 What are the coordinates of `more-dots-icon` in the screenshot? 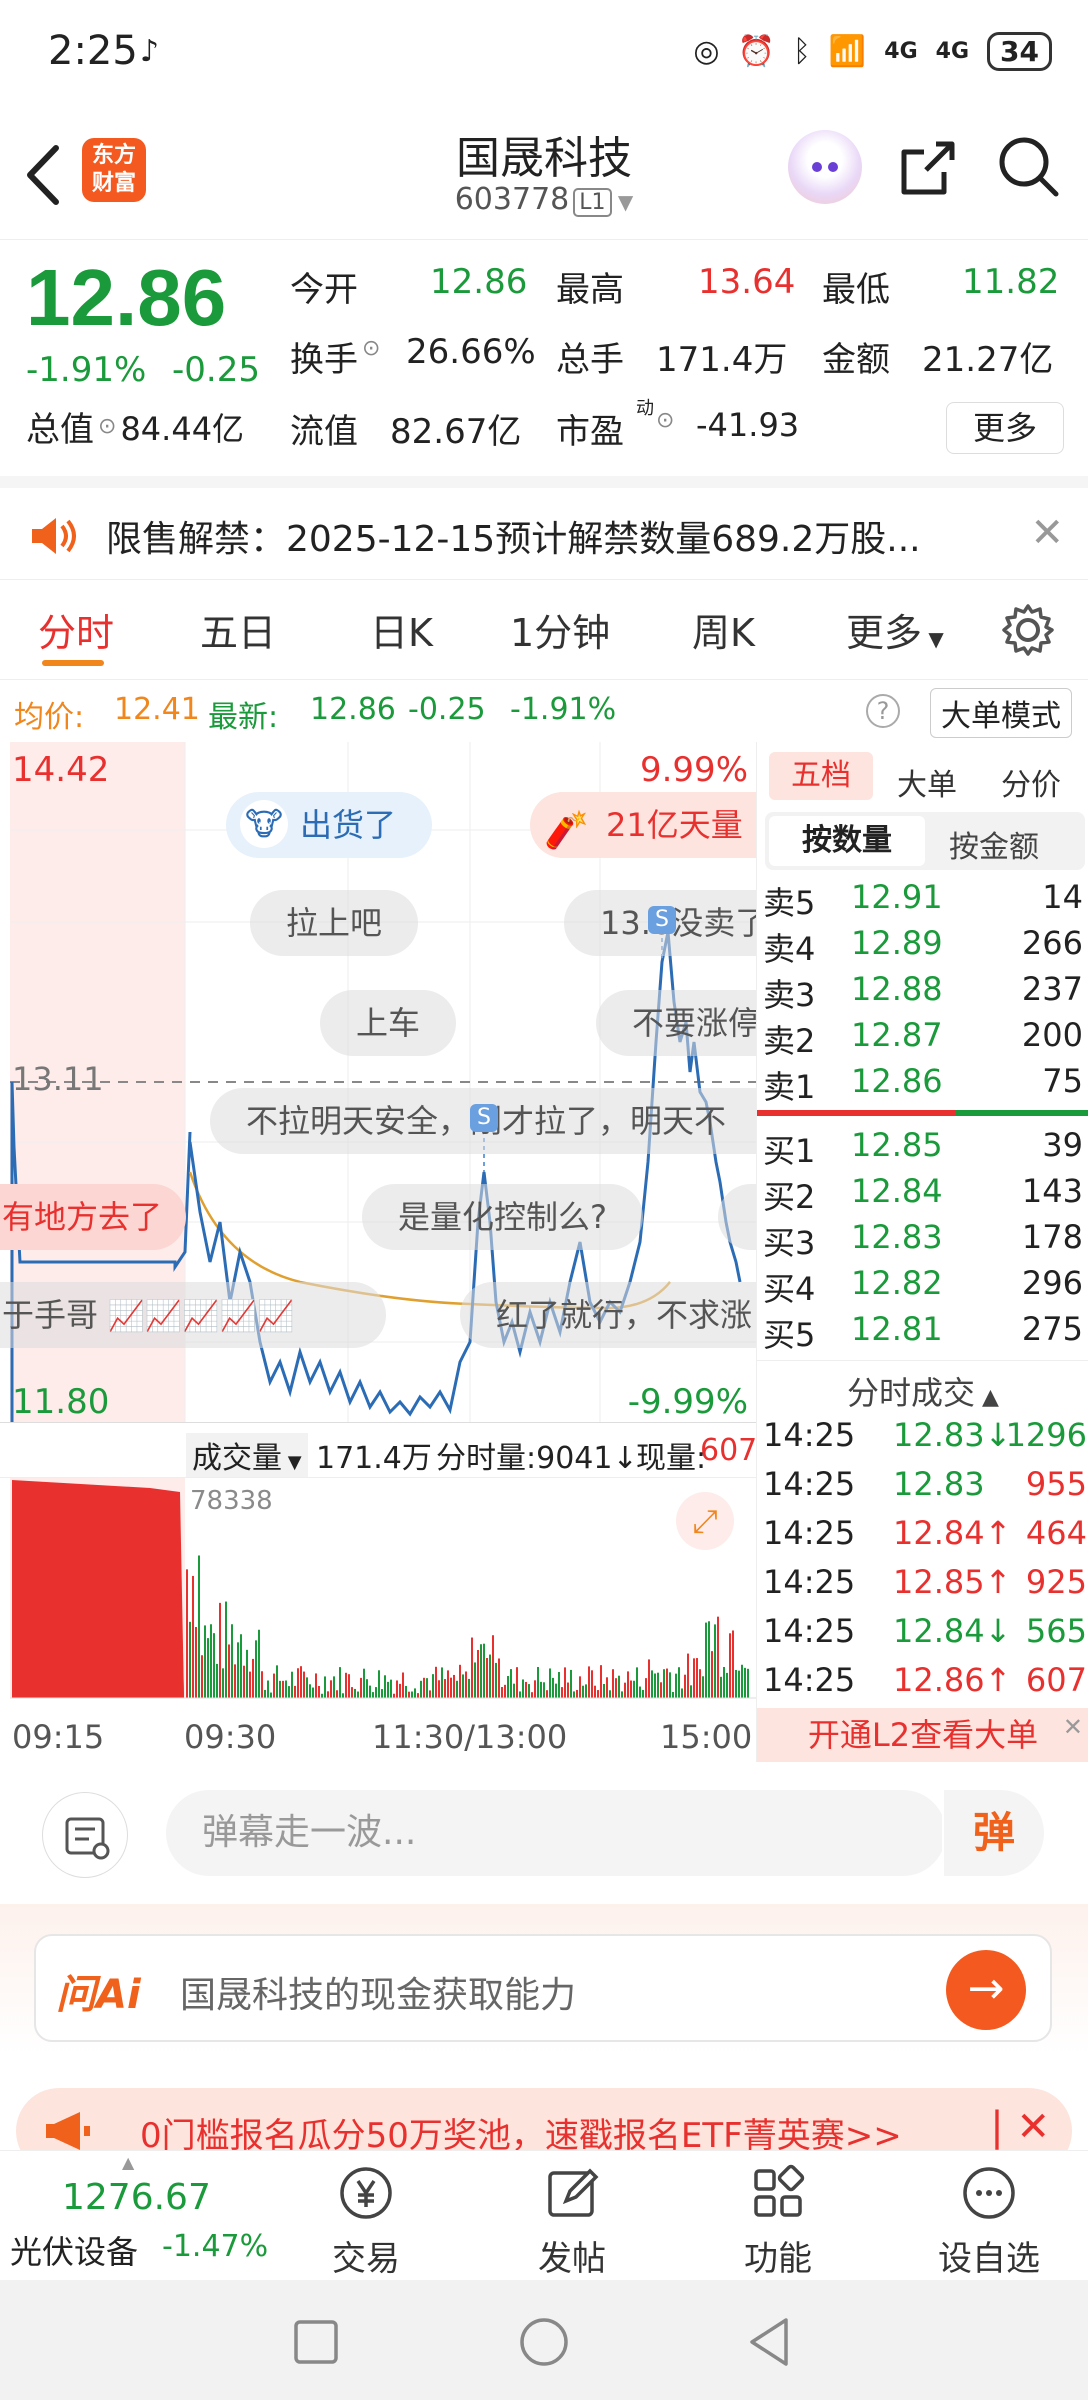 It's located at (989, 2193).